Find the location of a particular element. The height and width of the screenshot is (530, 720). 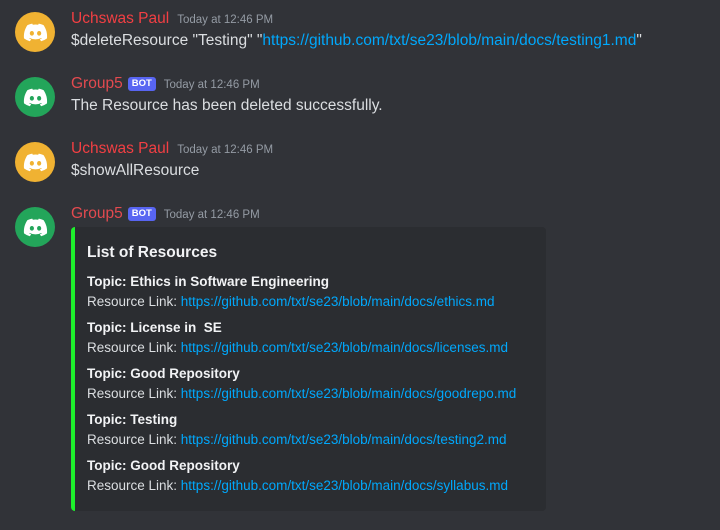

command-text-end: " is located at coordinates (639, 40).